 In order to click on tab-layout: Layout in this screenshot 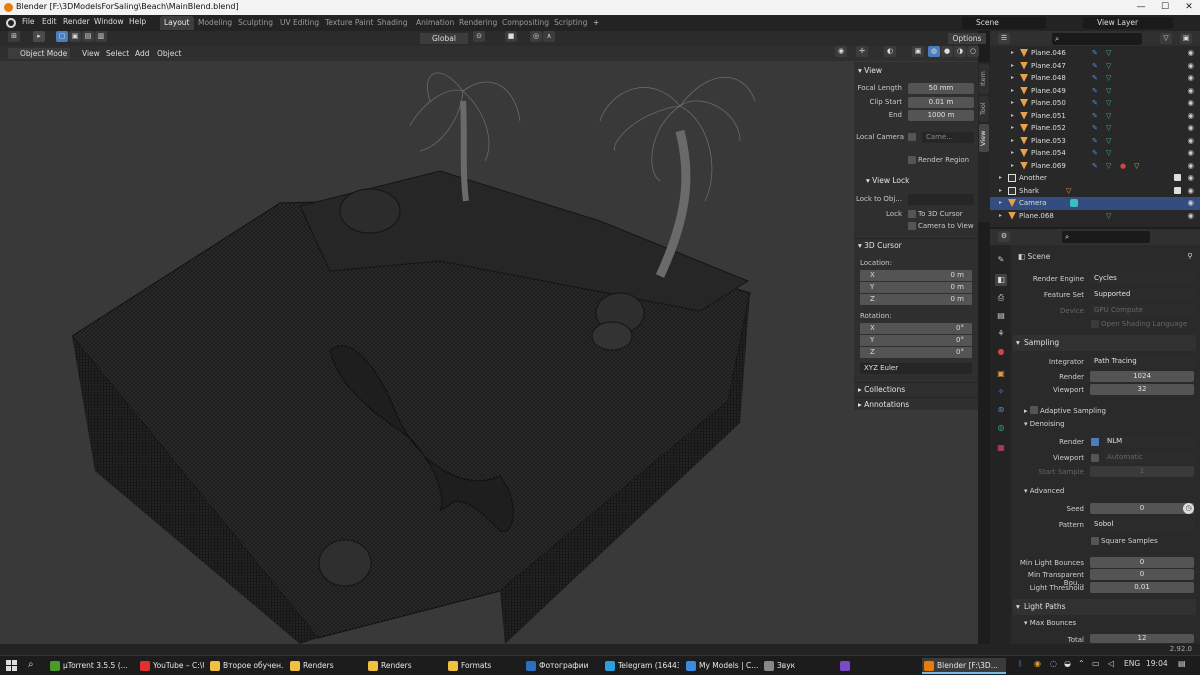, I will do `click(177, 23)`.